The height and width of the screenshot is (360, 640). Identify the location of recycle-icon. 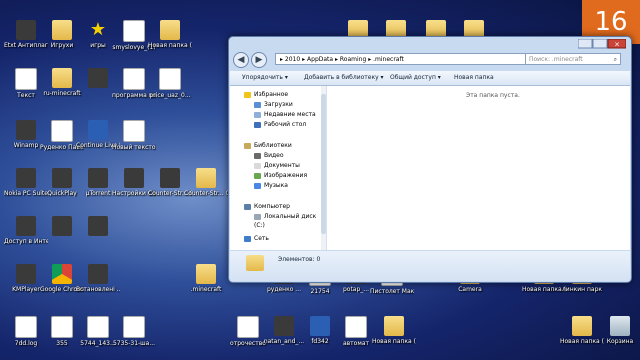
(620, 326).